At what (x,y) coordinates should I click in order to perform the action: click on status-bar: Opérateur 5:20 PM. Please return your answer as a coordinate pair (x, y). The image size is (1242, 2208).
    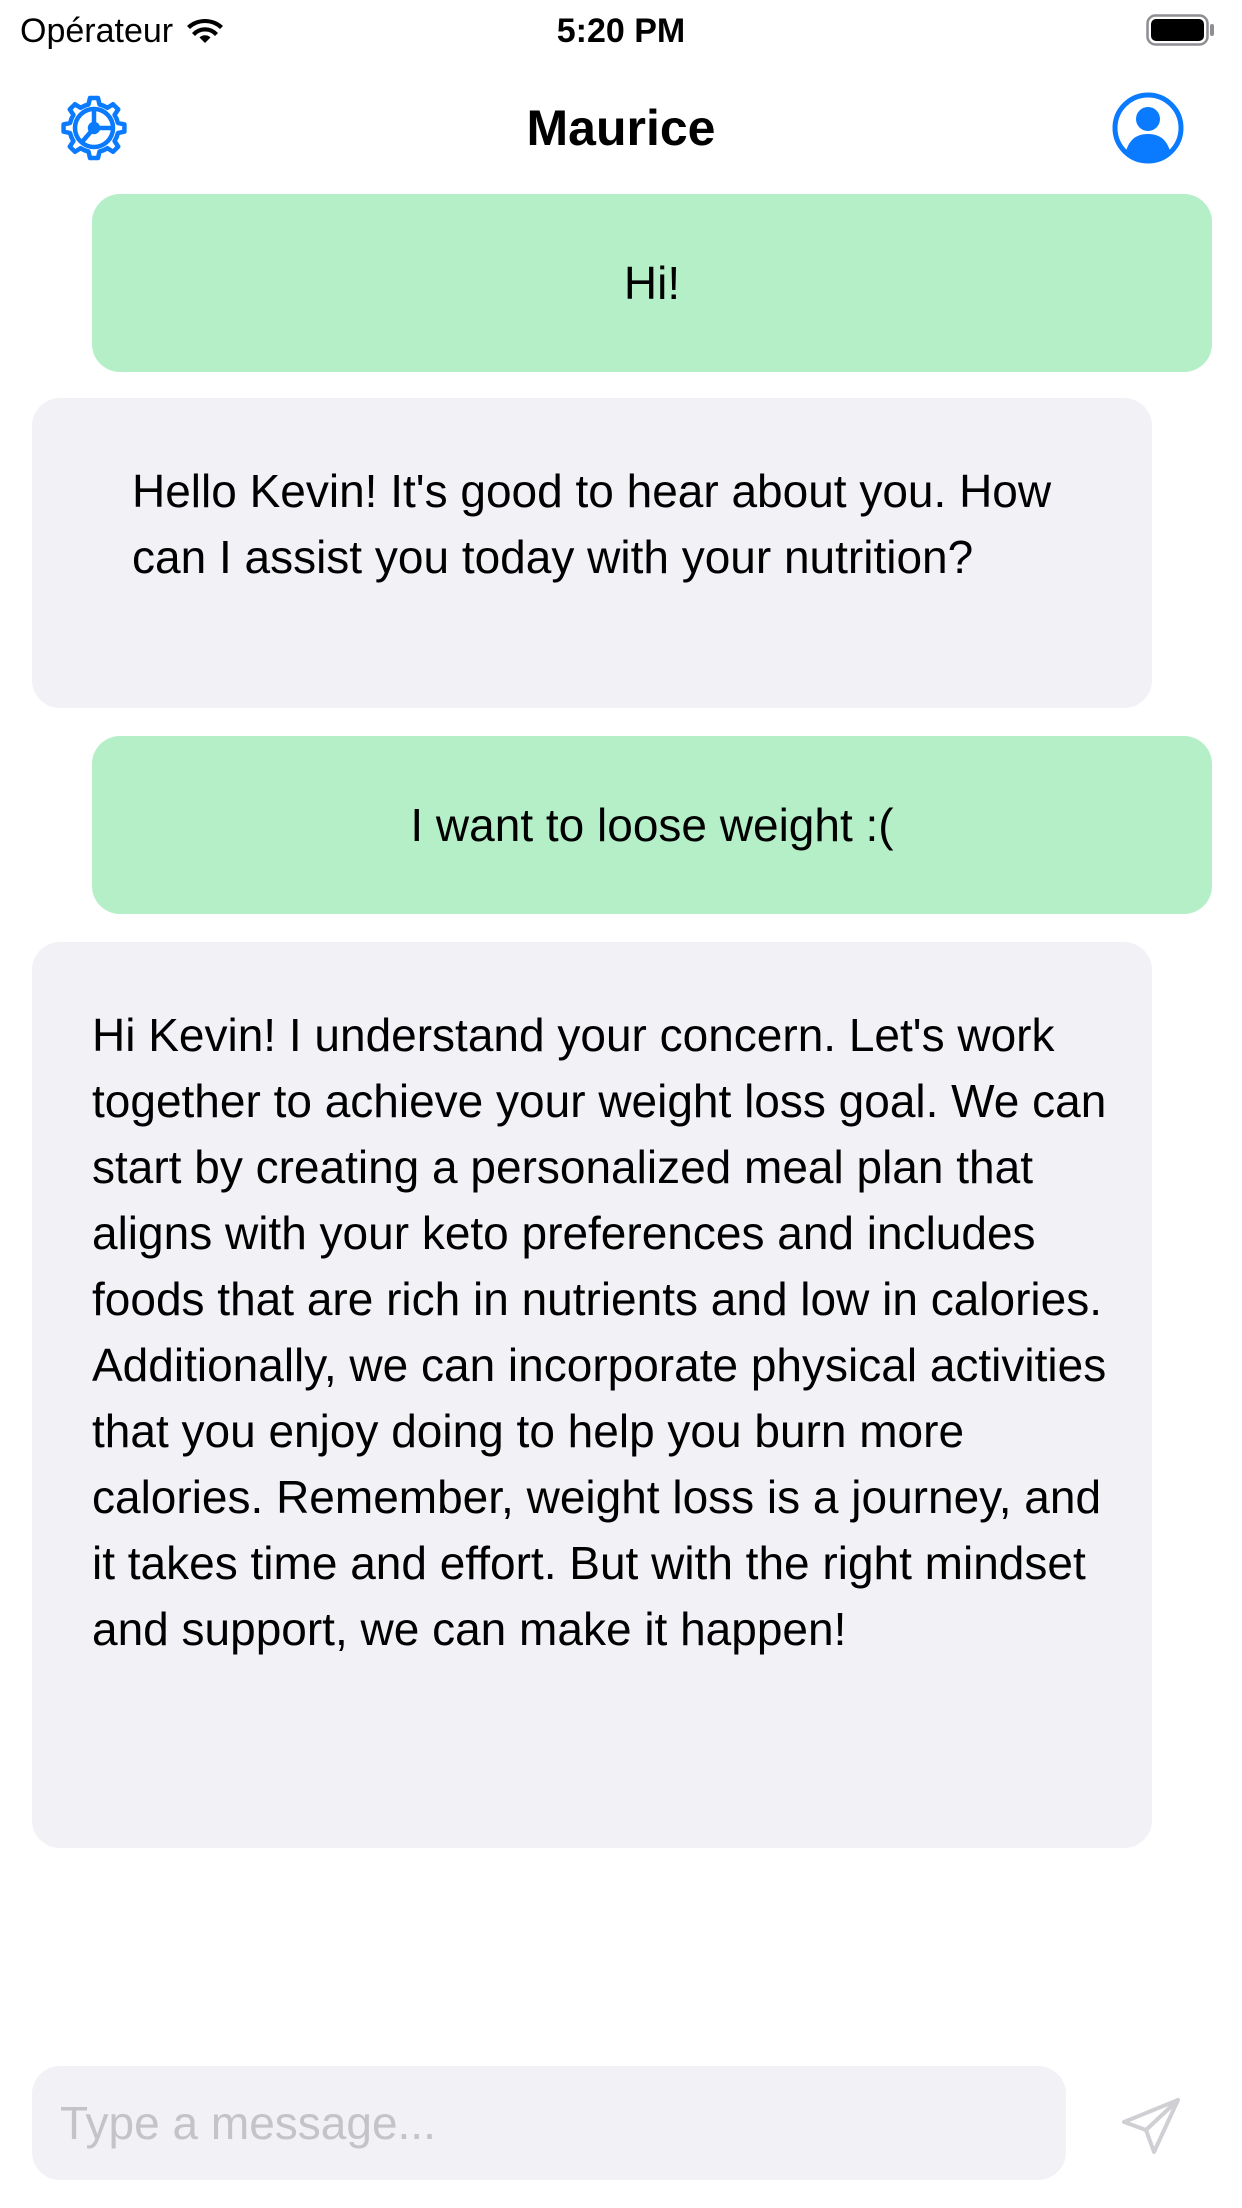
    Looking at the image, I should click on (621, 31).